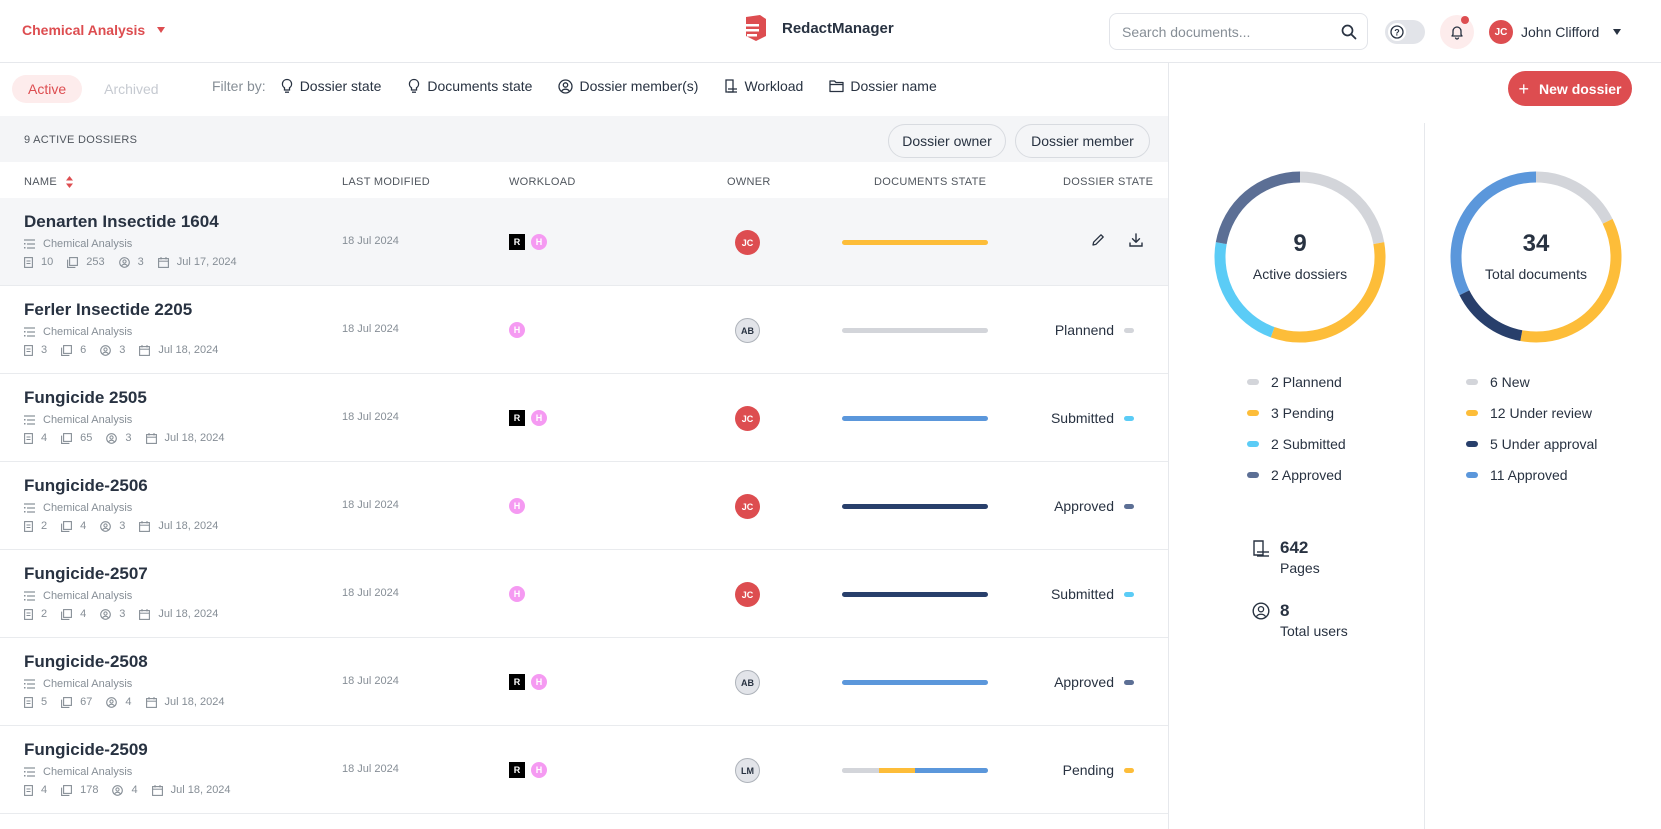 This screenshot has height=829, width=1661. I want to click on bell-icon, so click(1457, 33).